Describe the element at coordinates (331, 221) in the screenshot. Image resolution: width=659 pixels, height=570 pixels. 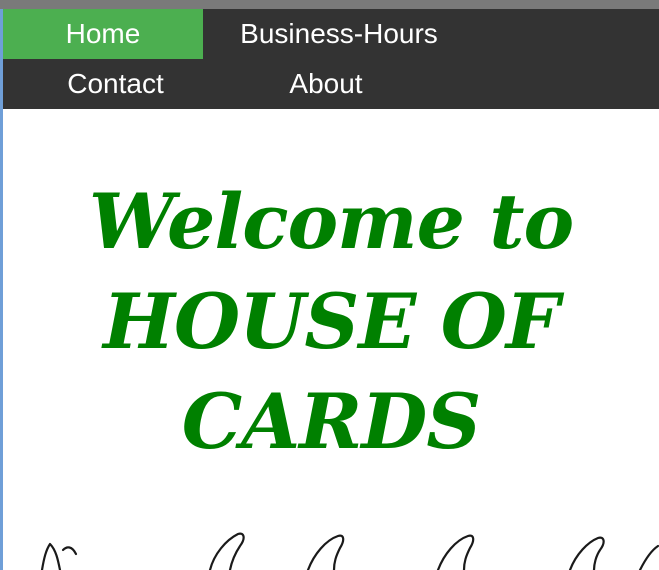
I see `welcome-heading-line-1: Welcome to` at that location.